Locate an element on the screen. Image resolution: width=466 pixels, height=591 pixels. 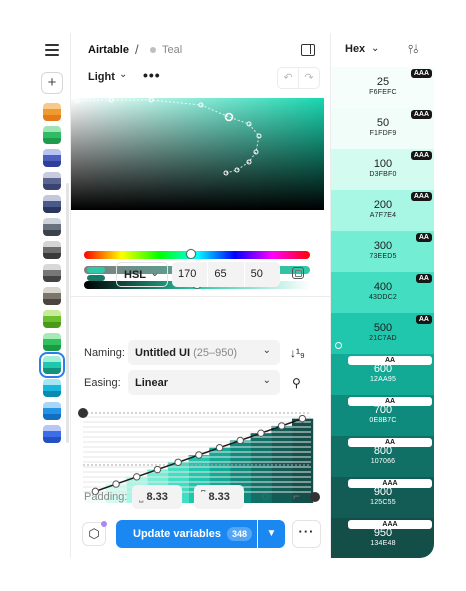
shade-row: 700 0E8B7C AA is located at coordinates (382, 415).